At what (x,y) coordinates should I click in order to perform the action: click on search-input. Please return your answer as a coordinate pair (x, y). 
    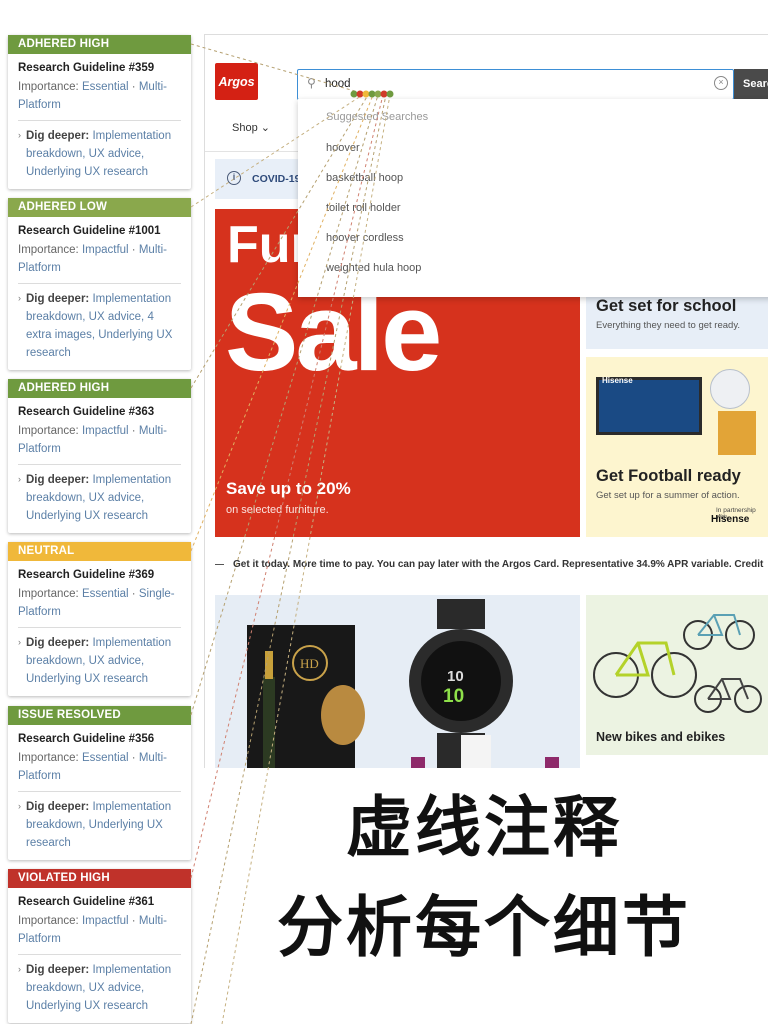
    Looking at the image, I should click on (515, 84).